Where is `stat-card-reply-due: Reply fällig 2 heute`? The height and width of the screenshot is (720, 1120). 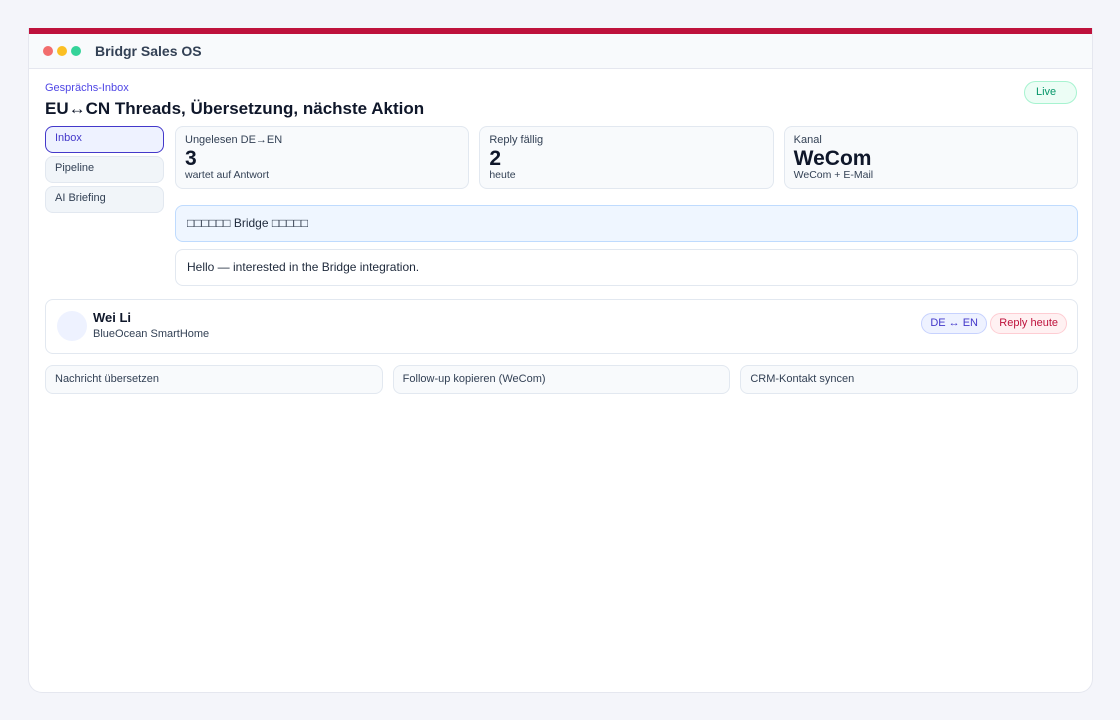
stat-card-reply-due: Reply fällig 2 heute is located at coordinates (626, 157).